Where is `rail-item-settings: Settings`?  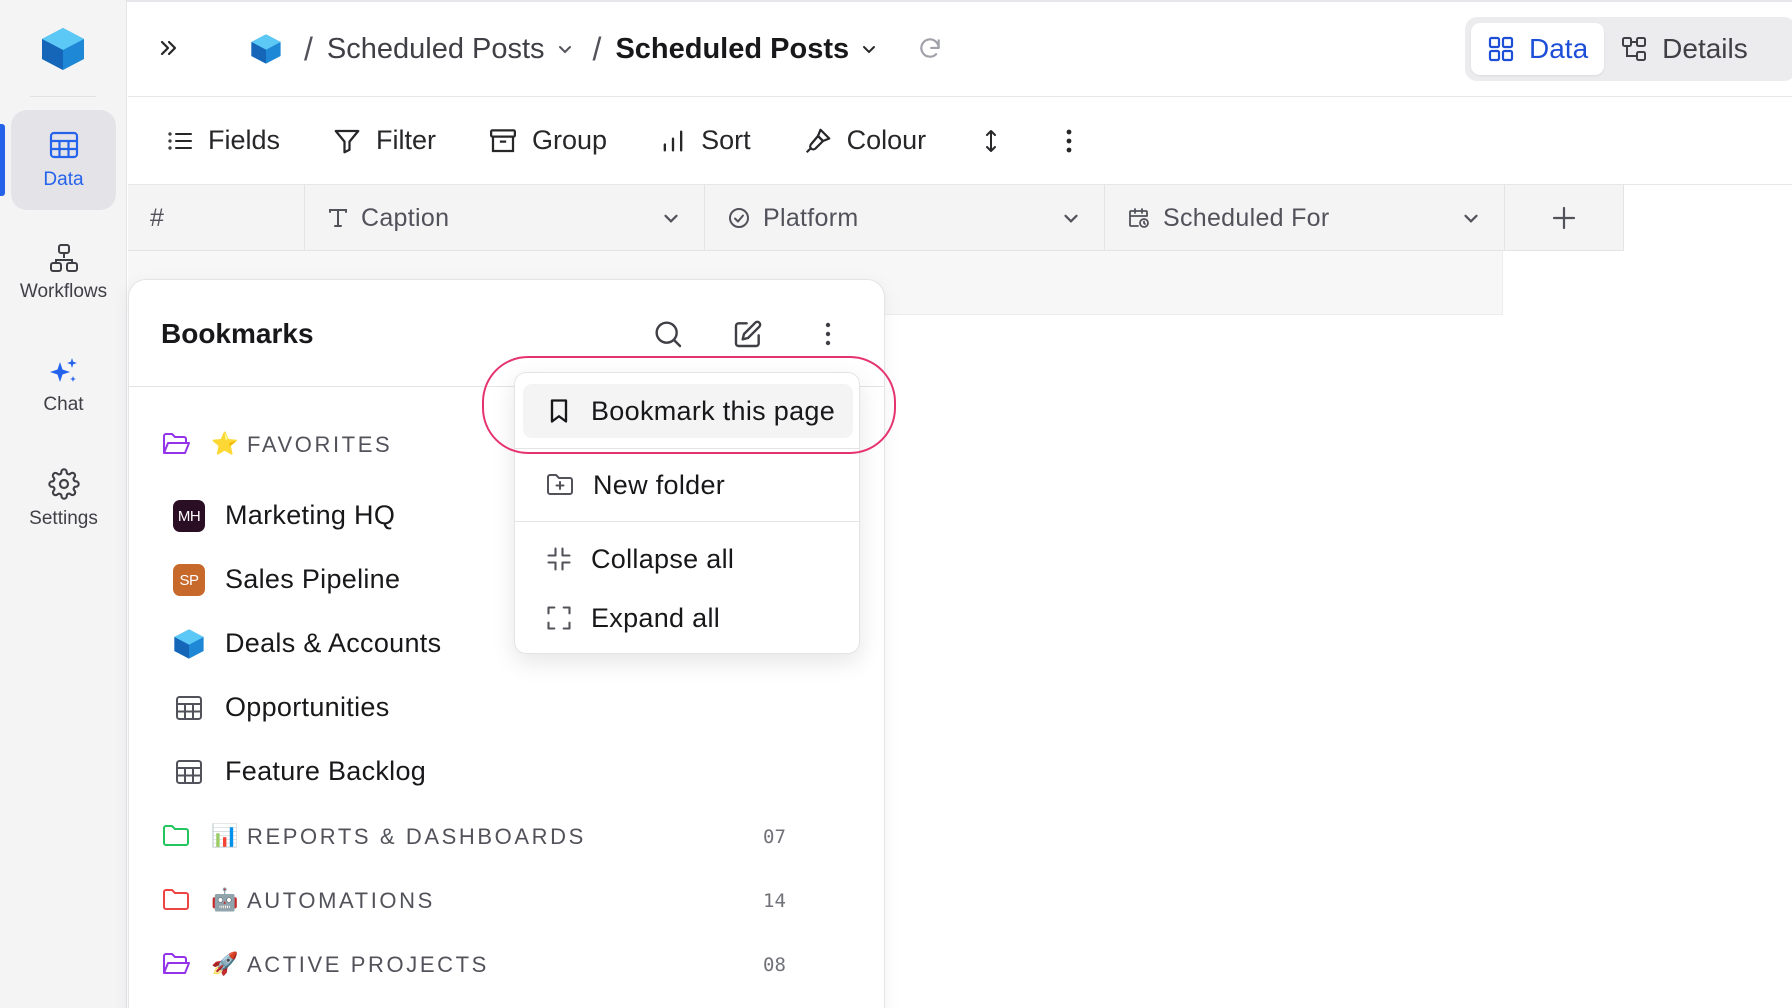 rail-item-settings: Settings is located at coordinates (63, 499).